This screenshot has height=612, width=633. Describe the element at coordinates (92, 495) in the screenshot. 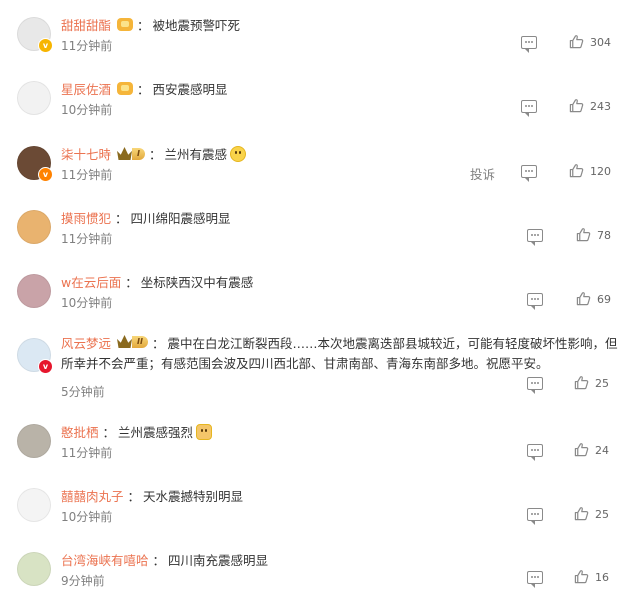

I see `username-link: 囍囍肉丸子` at that location.